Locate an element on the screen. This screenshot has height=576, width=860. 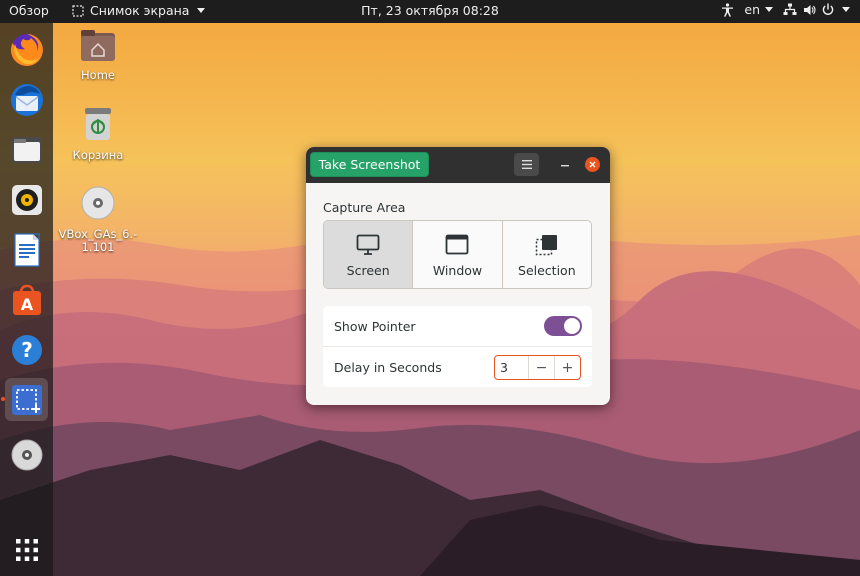
hamburger-menu-icon is located at coordinates (526, 164).